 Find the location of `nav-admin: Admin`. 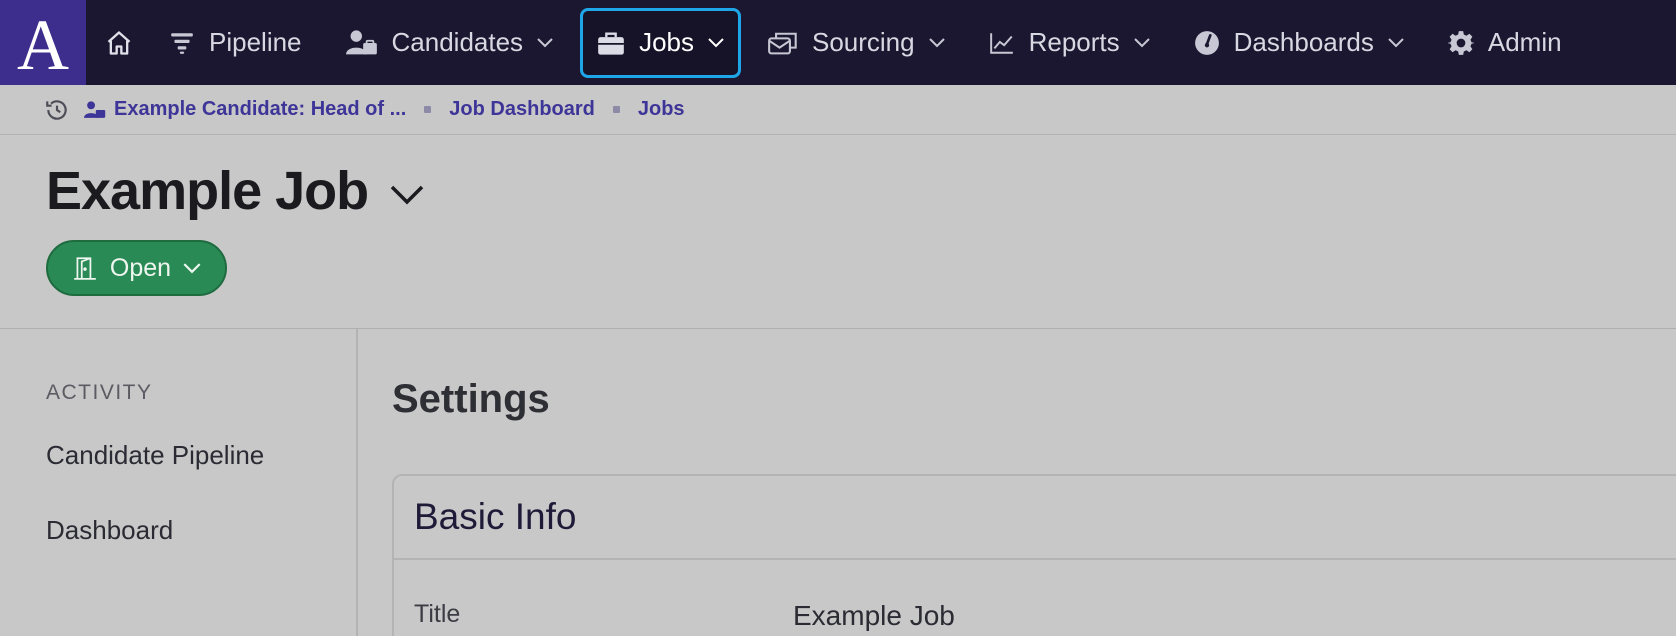

nav-admin: Admin is located at coordinates (1505, 43).